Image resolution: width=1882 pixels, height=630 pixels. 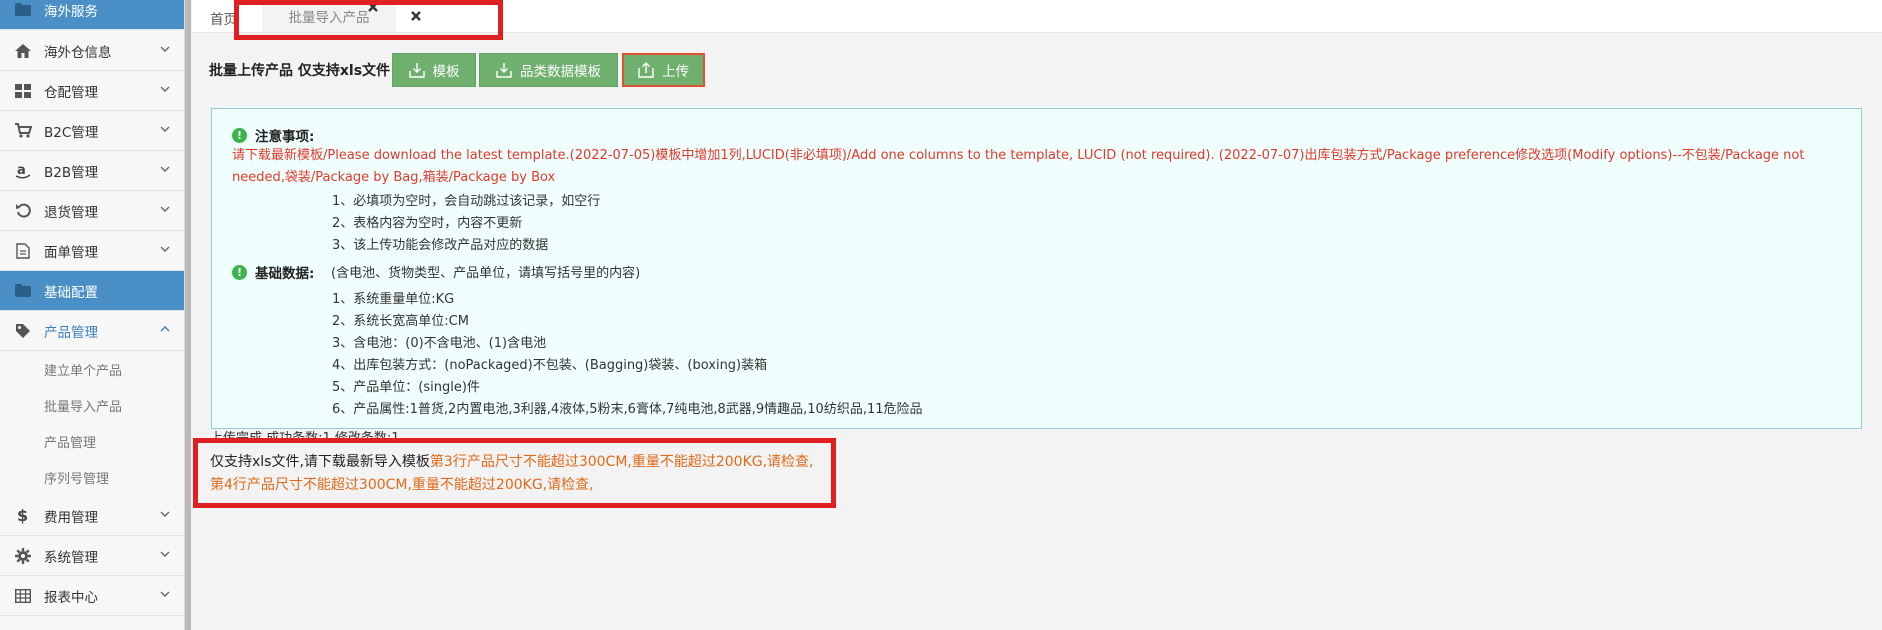 I want to click on tab-home: 首页, so click(x=223, y=18).